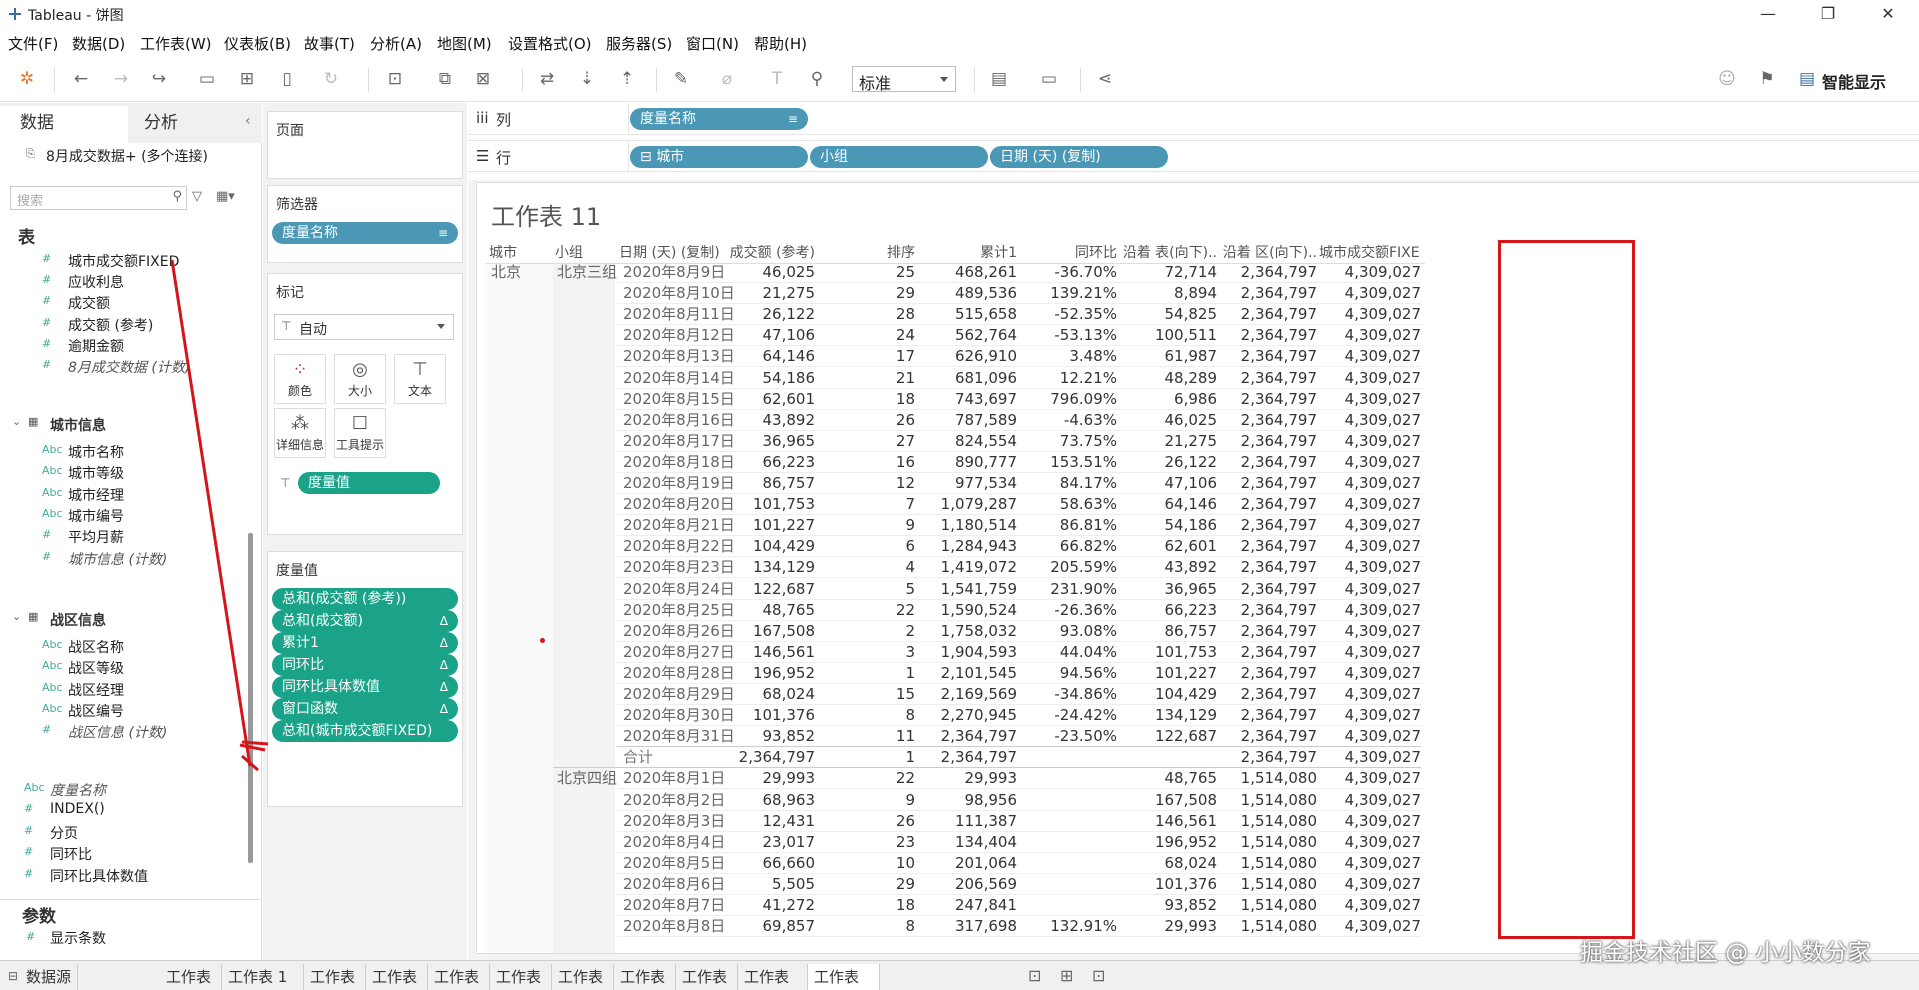 This screenshot has width=1919, height=990. What do you see at coordinates (331, 79) in the screenshot?
I see `refresh-icon: ↻` at bounding box center [331, 79].